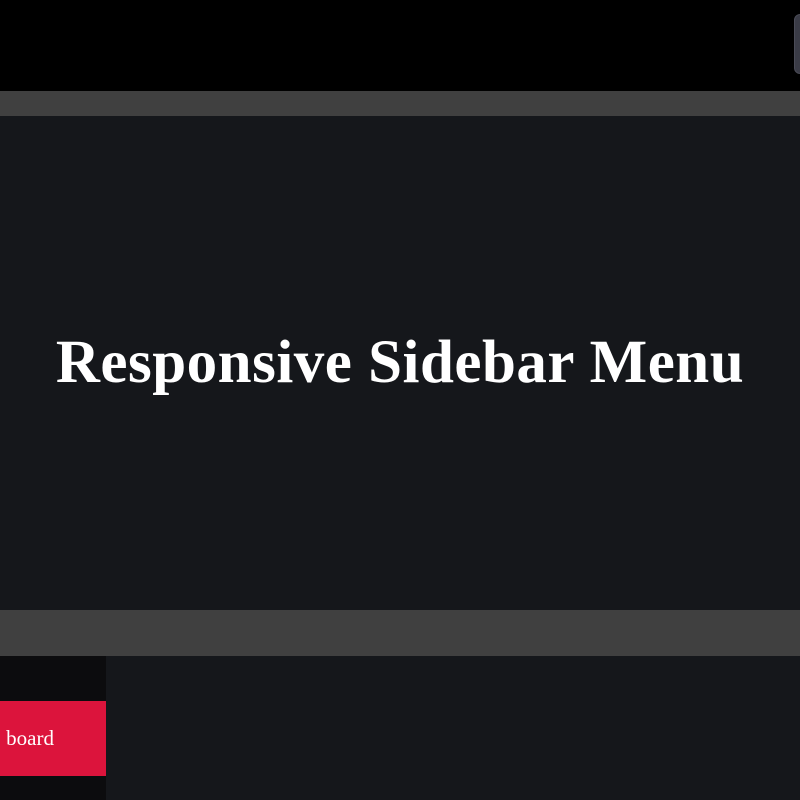 The image size is (800, 800). I want to click on sidebar: board, so click(53, 728).